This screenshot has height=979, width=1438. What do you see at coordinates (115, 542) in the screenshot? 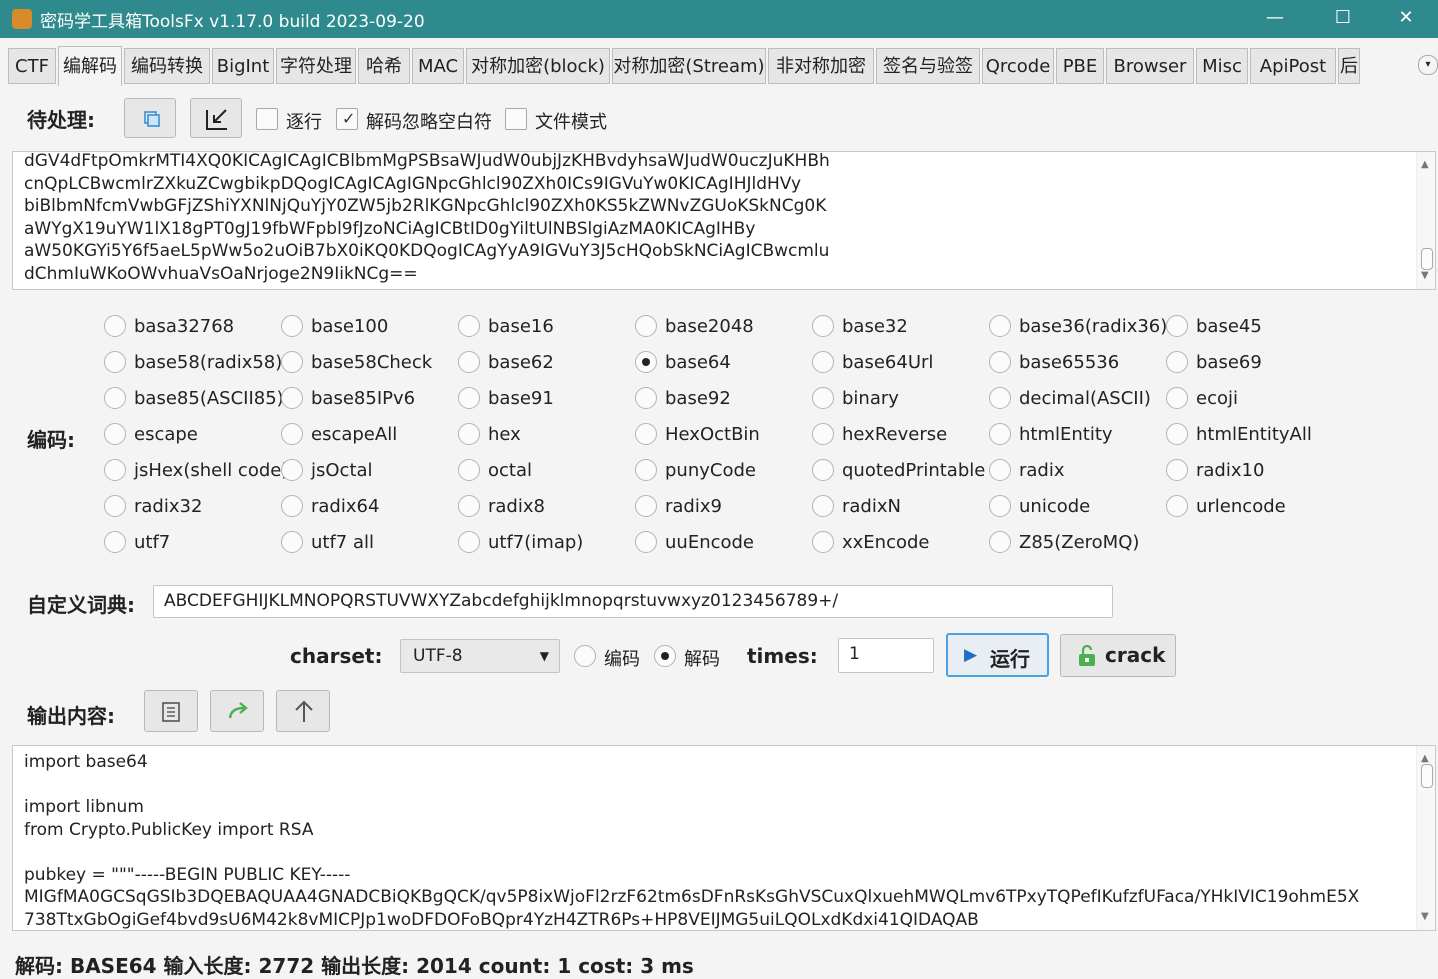
I see `encoding-radio-utf7` at bounding box center [115, 542].